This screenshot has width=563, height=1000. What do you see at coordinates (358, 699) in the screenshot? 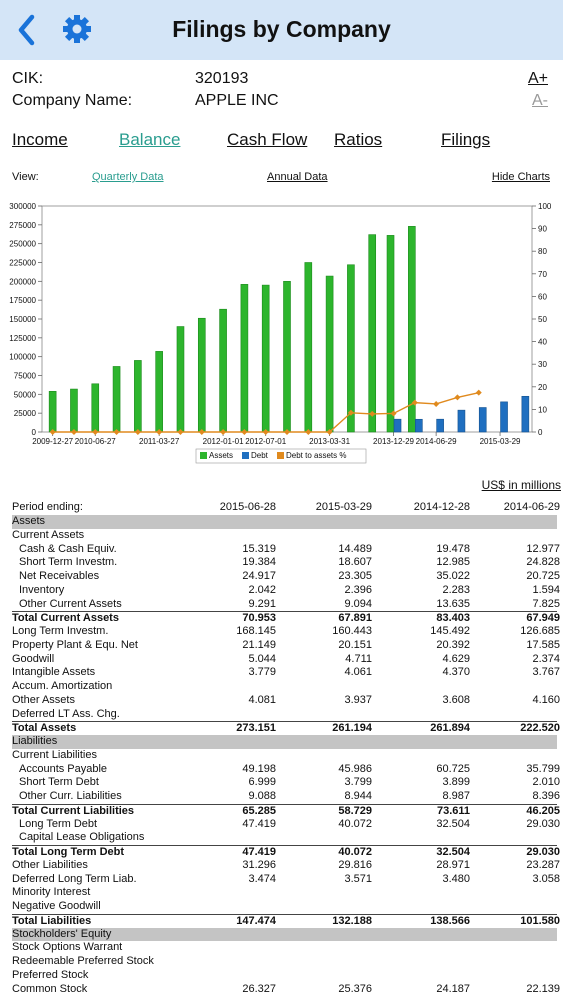
I see `cell-value: 3.937` at bounding box center [358, 699].